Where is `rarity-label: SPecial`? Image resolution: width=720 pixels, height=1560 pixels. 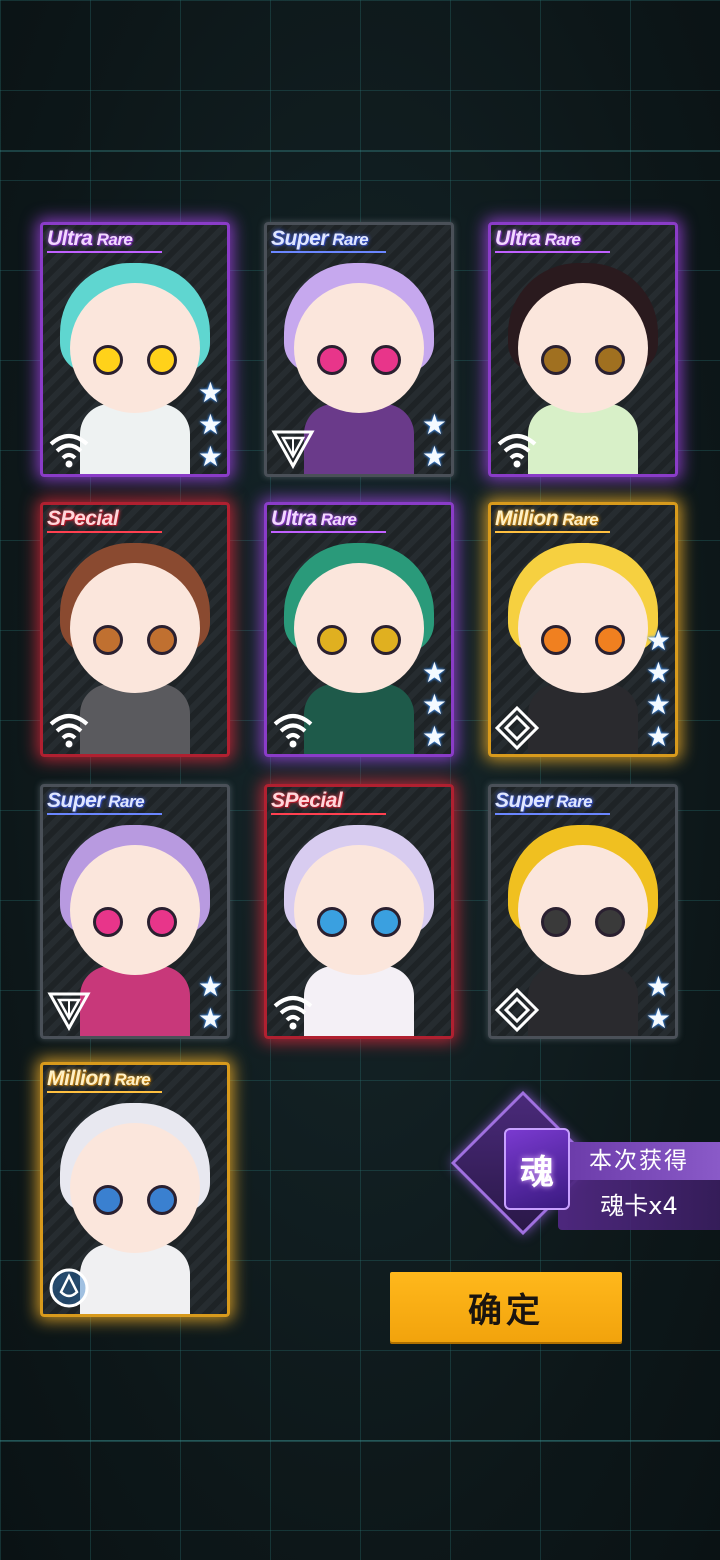
rarity-label: SPecial is located at coordinates (83, 519).